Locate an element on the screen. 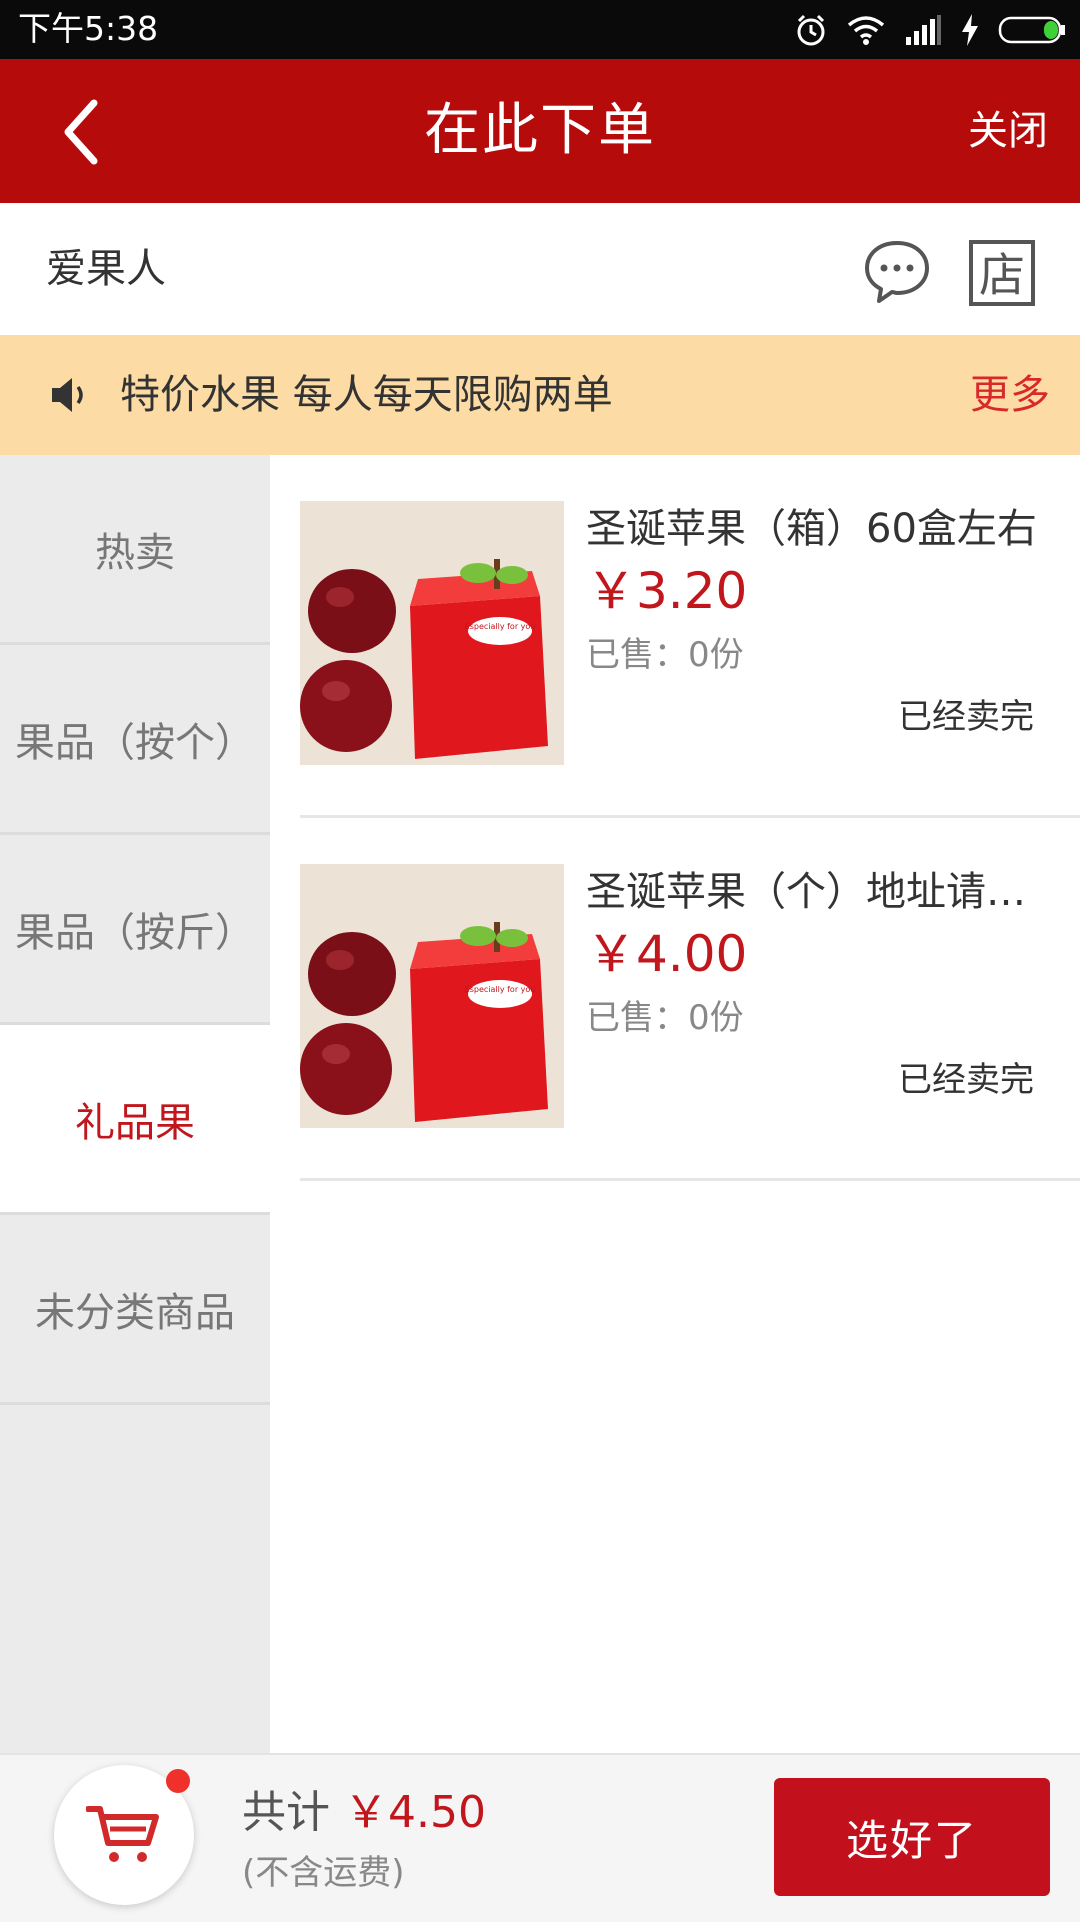  order-total: 共计 ￥4.50 is located at coordinates (364, 1813).